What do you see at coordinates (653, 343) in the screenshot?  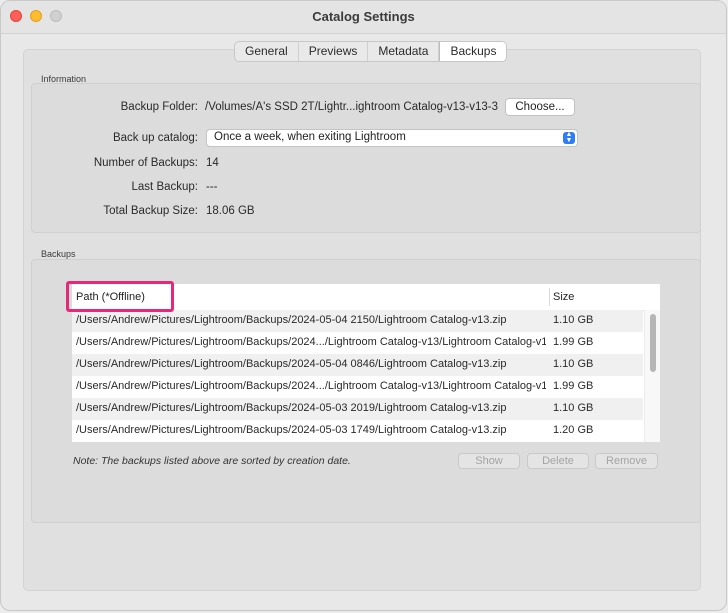 I see `scrollbar-thumb` at bounding box center [653, 343].